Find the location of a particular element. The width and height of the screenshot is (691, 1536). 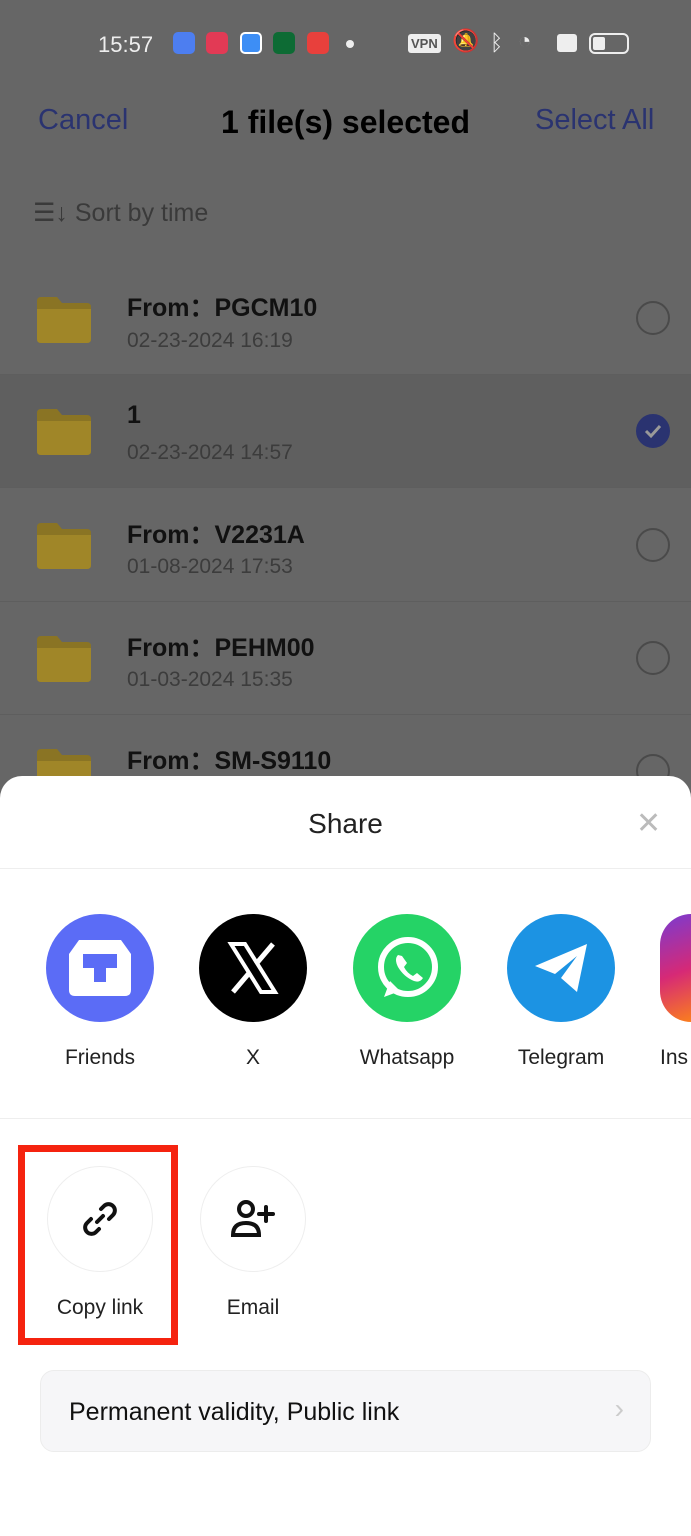

x-icon is located at coordinates (253, 968).